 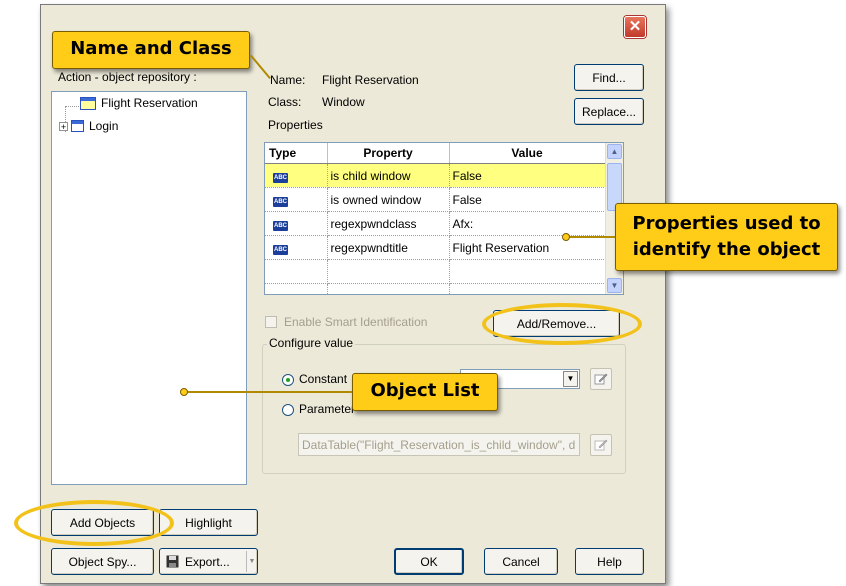 What do you see at coordinates (311, 343) in the screenshot?
I see `configure-value-title: Configure value` at bounding box center [311, 343].